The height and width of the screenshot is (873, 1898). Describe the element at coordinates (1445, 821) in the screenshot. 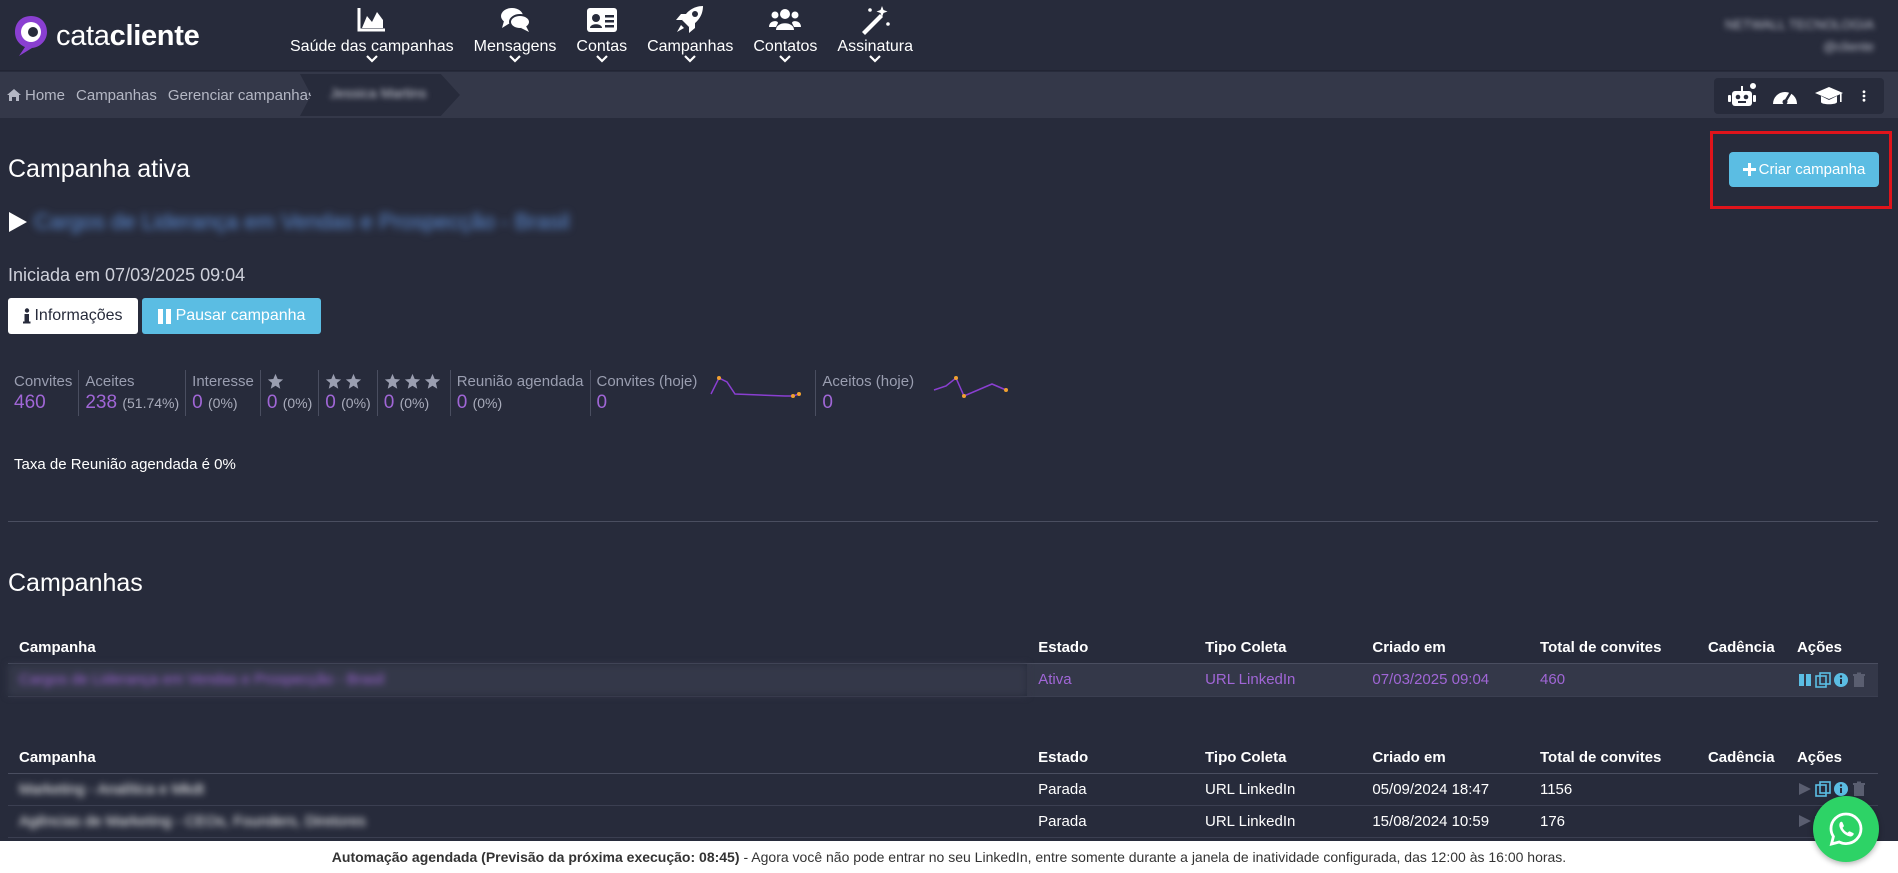

I see `cell-criado: 15/08/2024 10:59` at that location.